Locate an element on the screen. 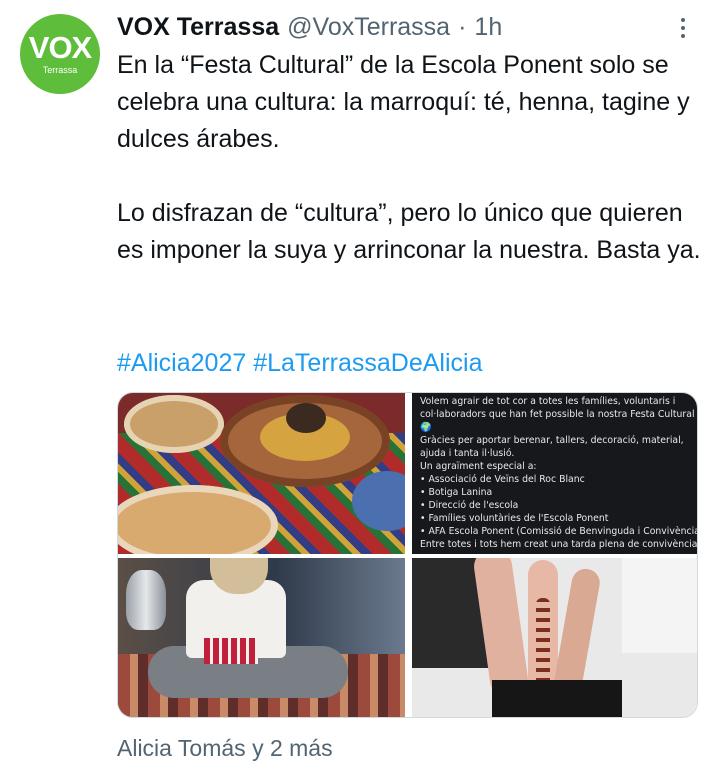  hashtag-alicia2027: #Alicia2027 is located at coordinates (181, 363).